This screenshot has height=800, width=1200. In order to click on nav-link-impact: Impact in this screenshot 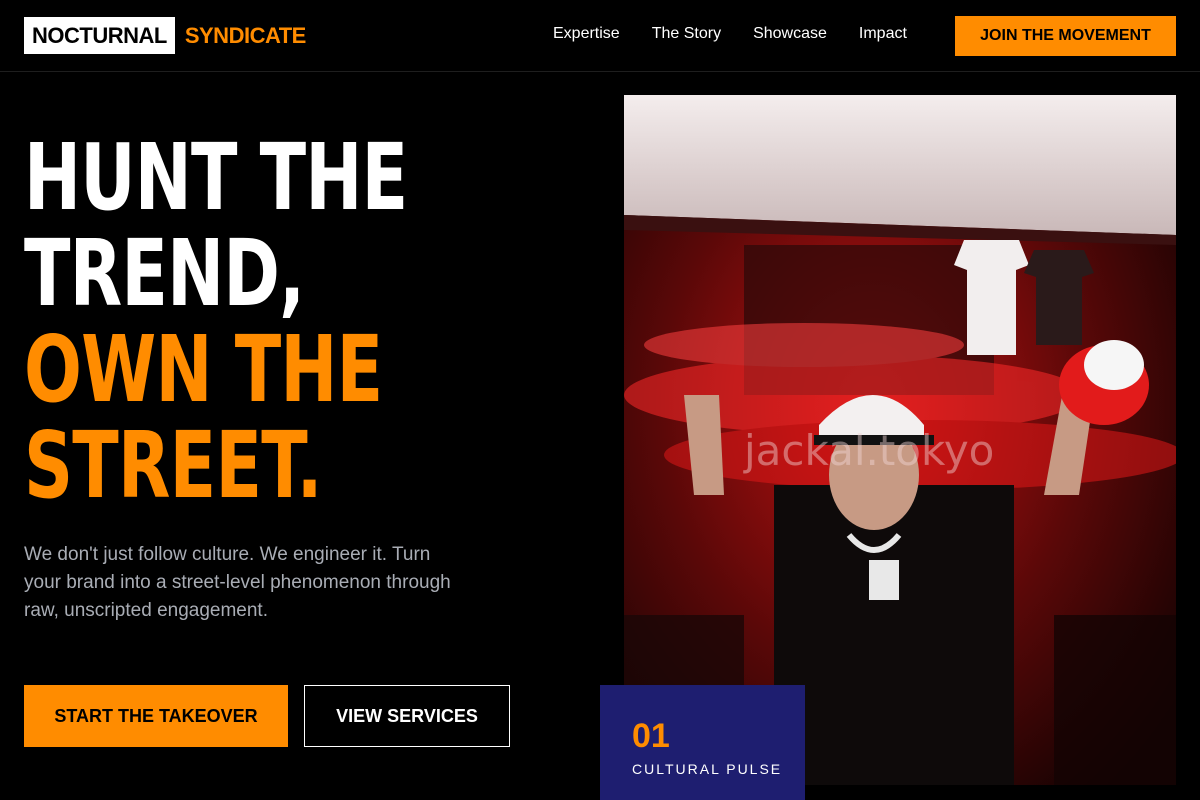, I will do `click(883, 34)`.